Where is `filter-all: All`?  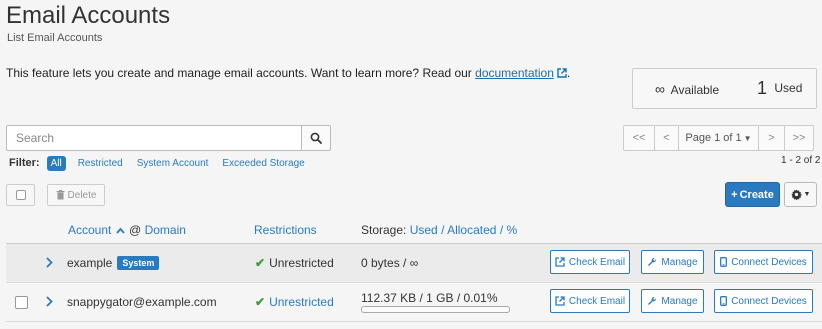 filter-all: All is located at coordinates (56, 163).